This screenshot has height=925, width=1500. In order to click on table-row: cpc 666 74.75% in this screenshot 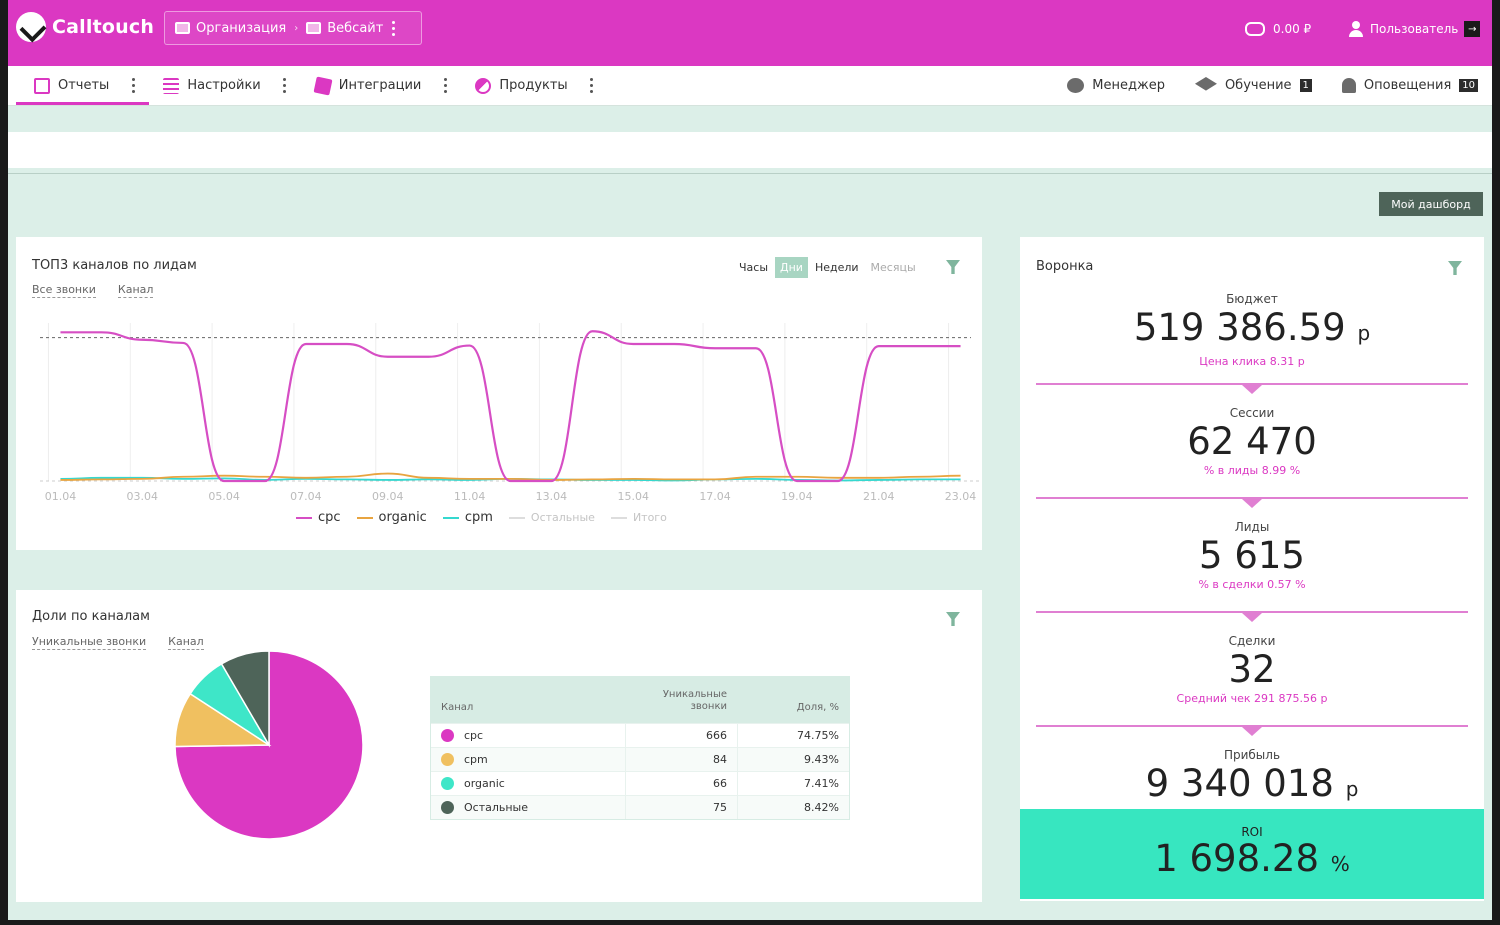, I will do `click(640, 735)`.